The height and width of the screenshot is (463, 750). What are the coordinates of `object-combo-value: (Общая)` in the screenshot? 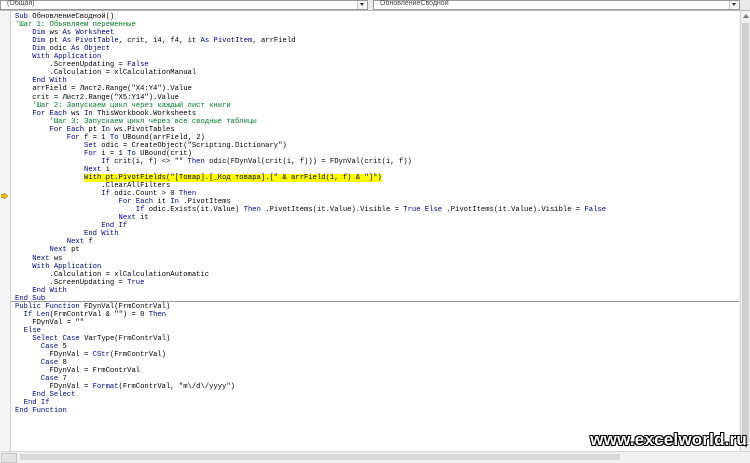 It's located at (21, 3).